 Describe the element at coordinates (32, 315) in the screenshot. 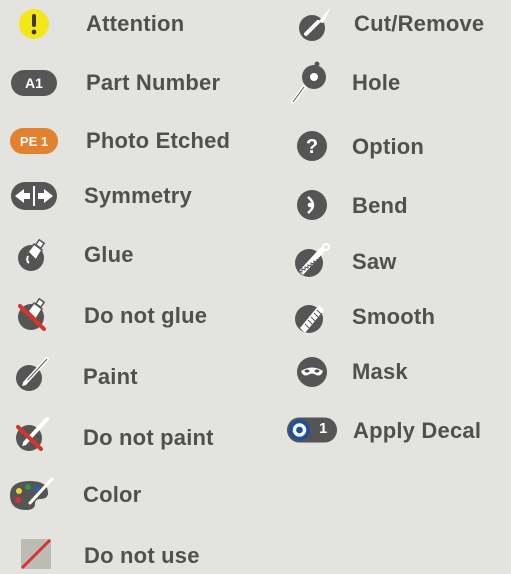

I see `no-glue-icon` at that location.